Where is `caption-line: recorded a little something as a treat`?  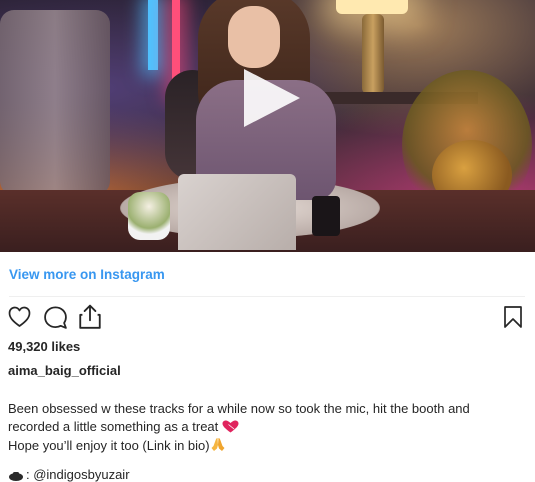 caption-line: recorded a little something as a treat is located at coordinates (268, 427).